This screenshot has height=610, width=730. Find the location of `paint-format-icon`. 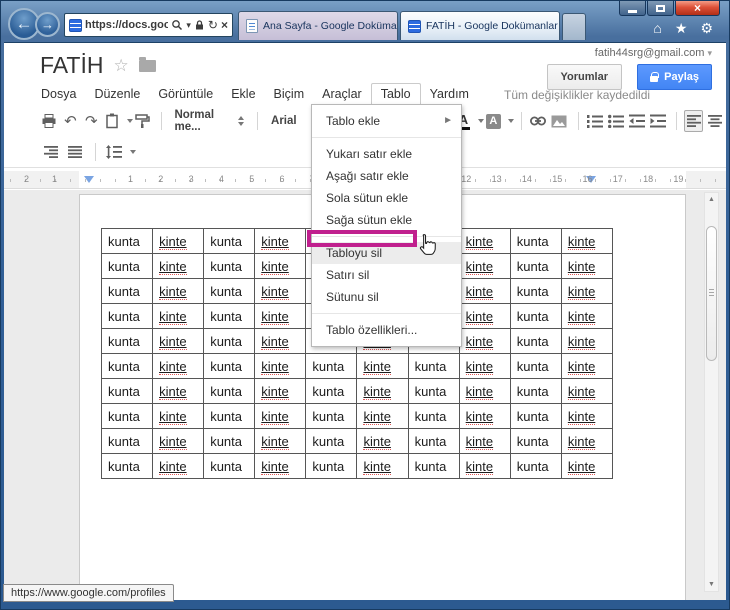

paint-format-icon is located at coordinates (142, 121).